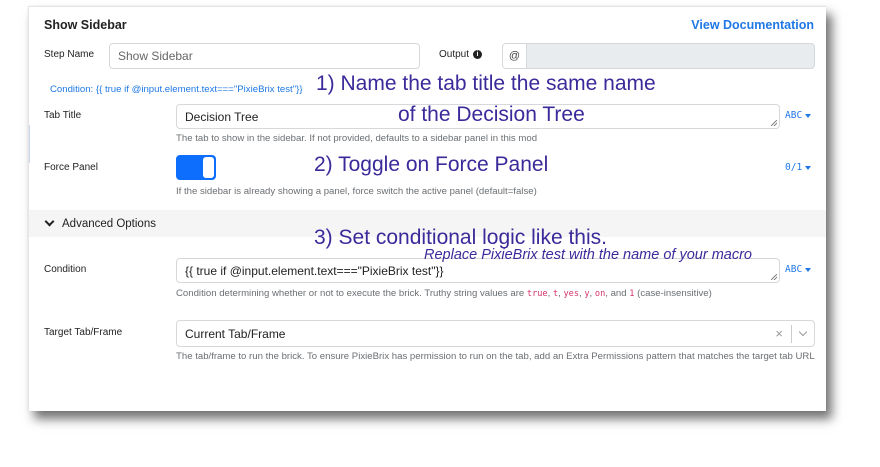 The image size is (880, 467). I want to click on step-name-value: Show Sidebar, so click(155, 56).